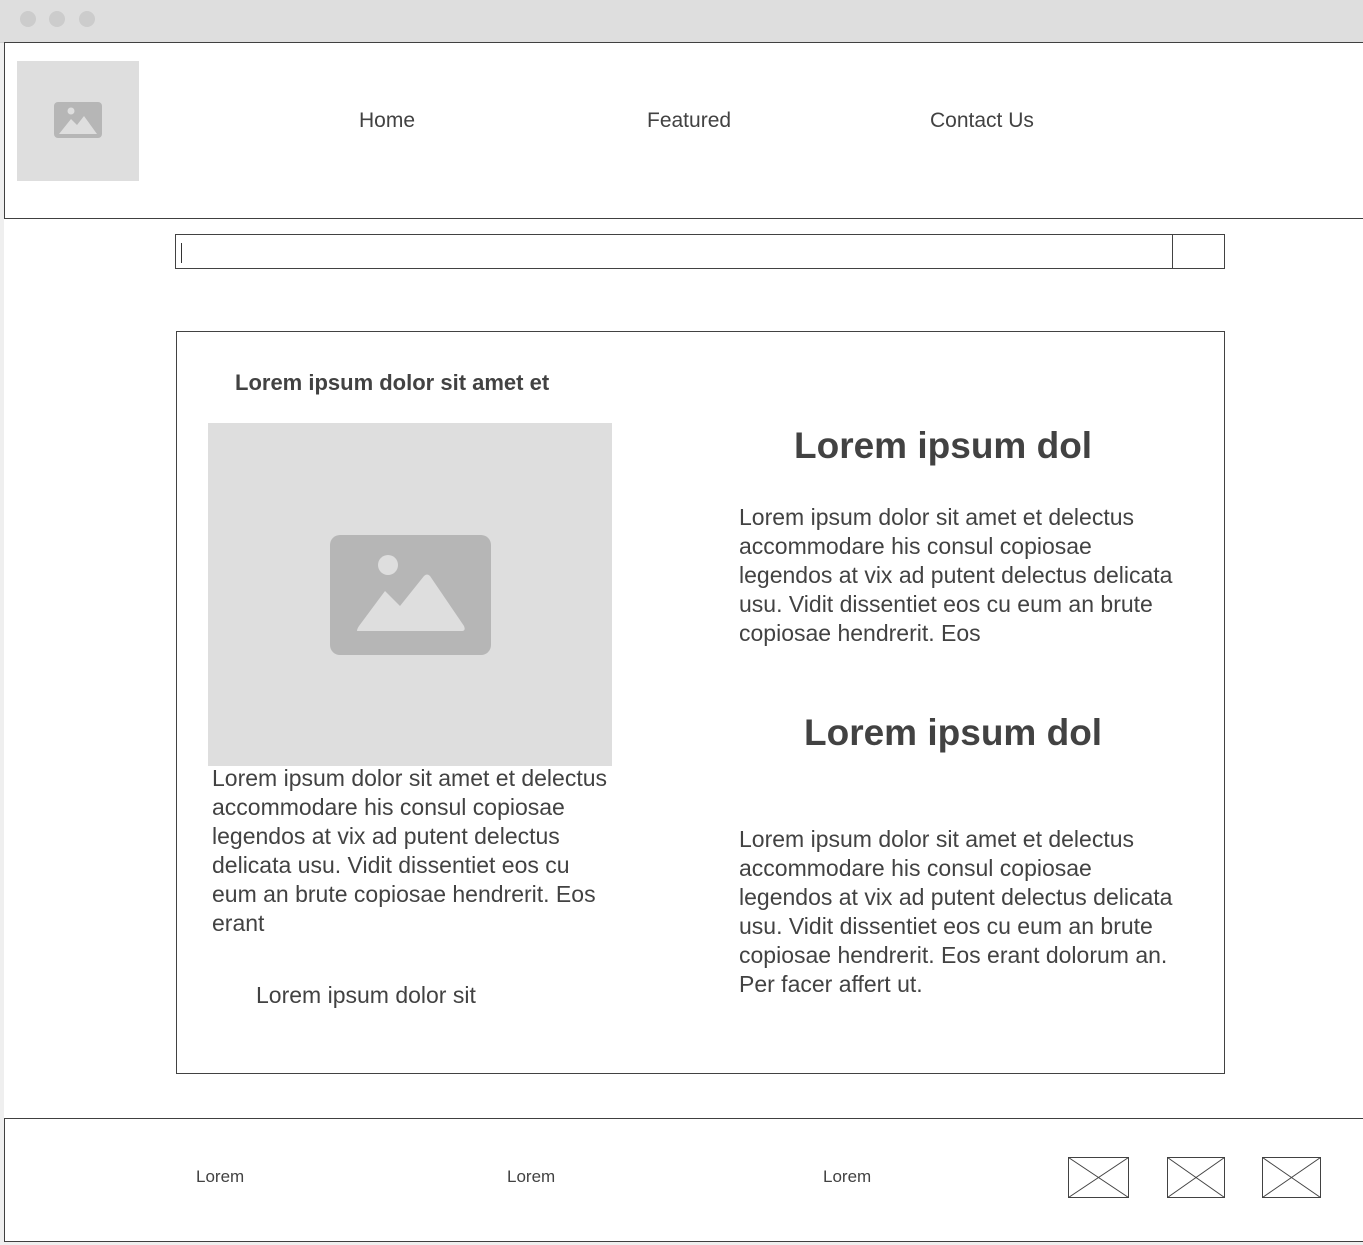  I want to click on window-frame-edge, so click(2, 644).